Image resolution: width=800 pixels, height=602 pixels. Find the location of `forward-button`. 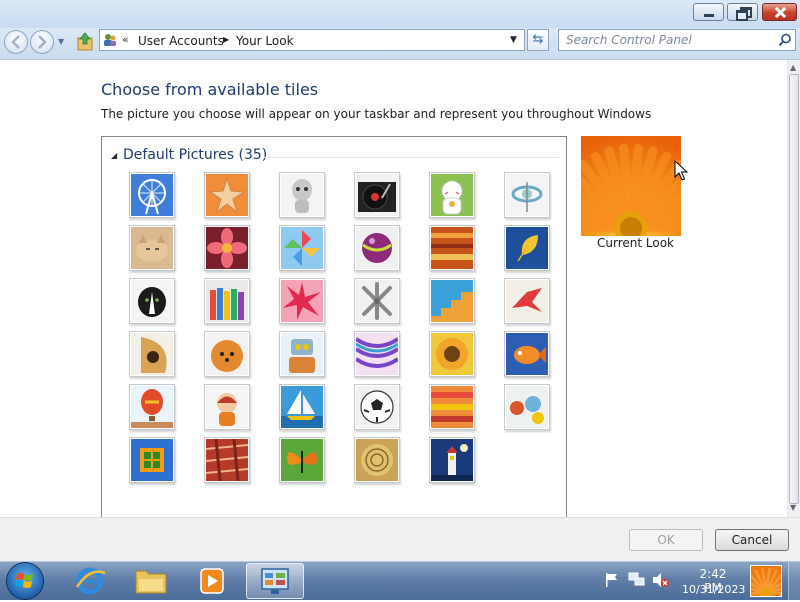

forward-button is located at coordinates (42, 42).